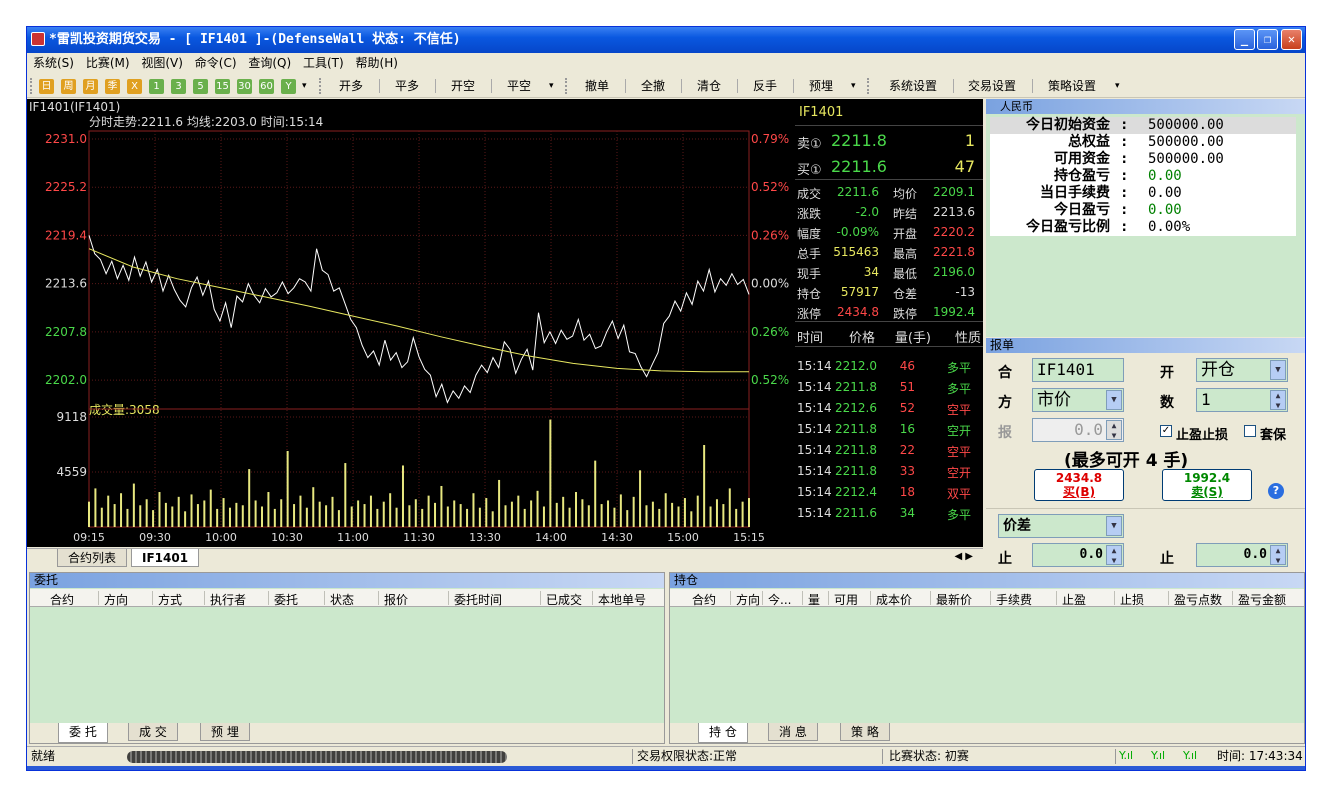  I want to click on tab-strategy: 策 略, so click(865, 732).